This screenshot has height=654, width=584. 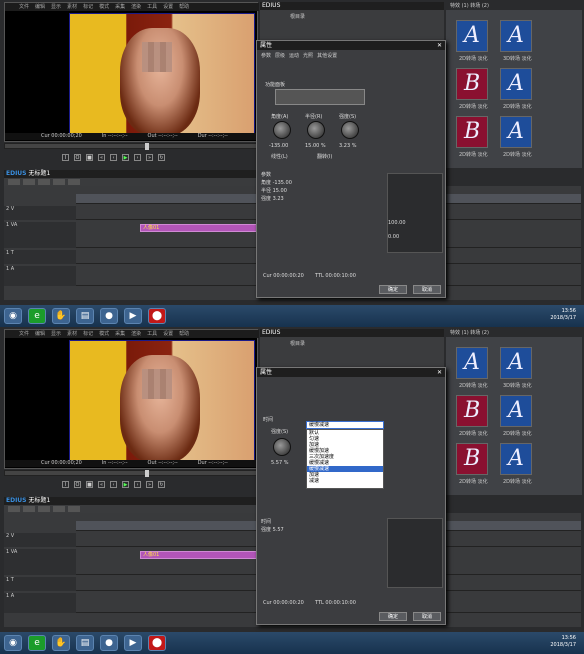 I want to click on tab-params: 参数, so click(x=266, y=55).